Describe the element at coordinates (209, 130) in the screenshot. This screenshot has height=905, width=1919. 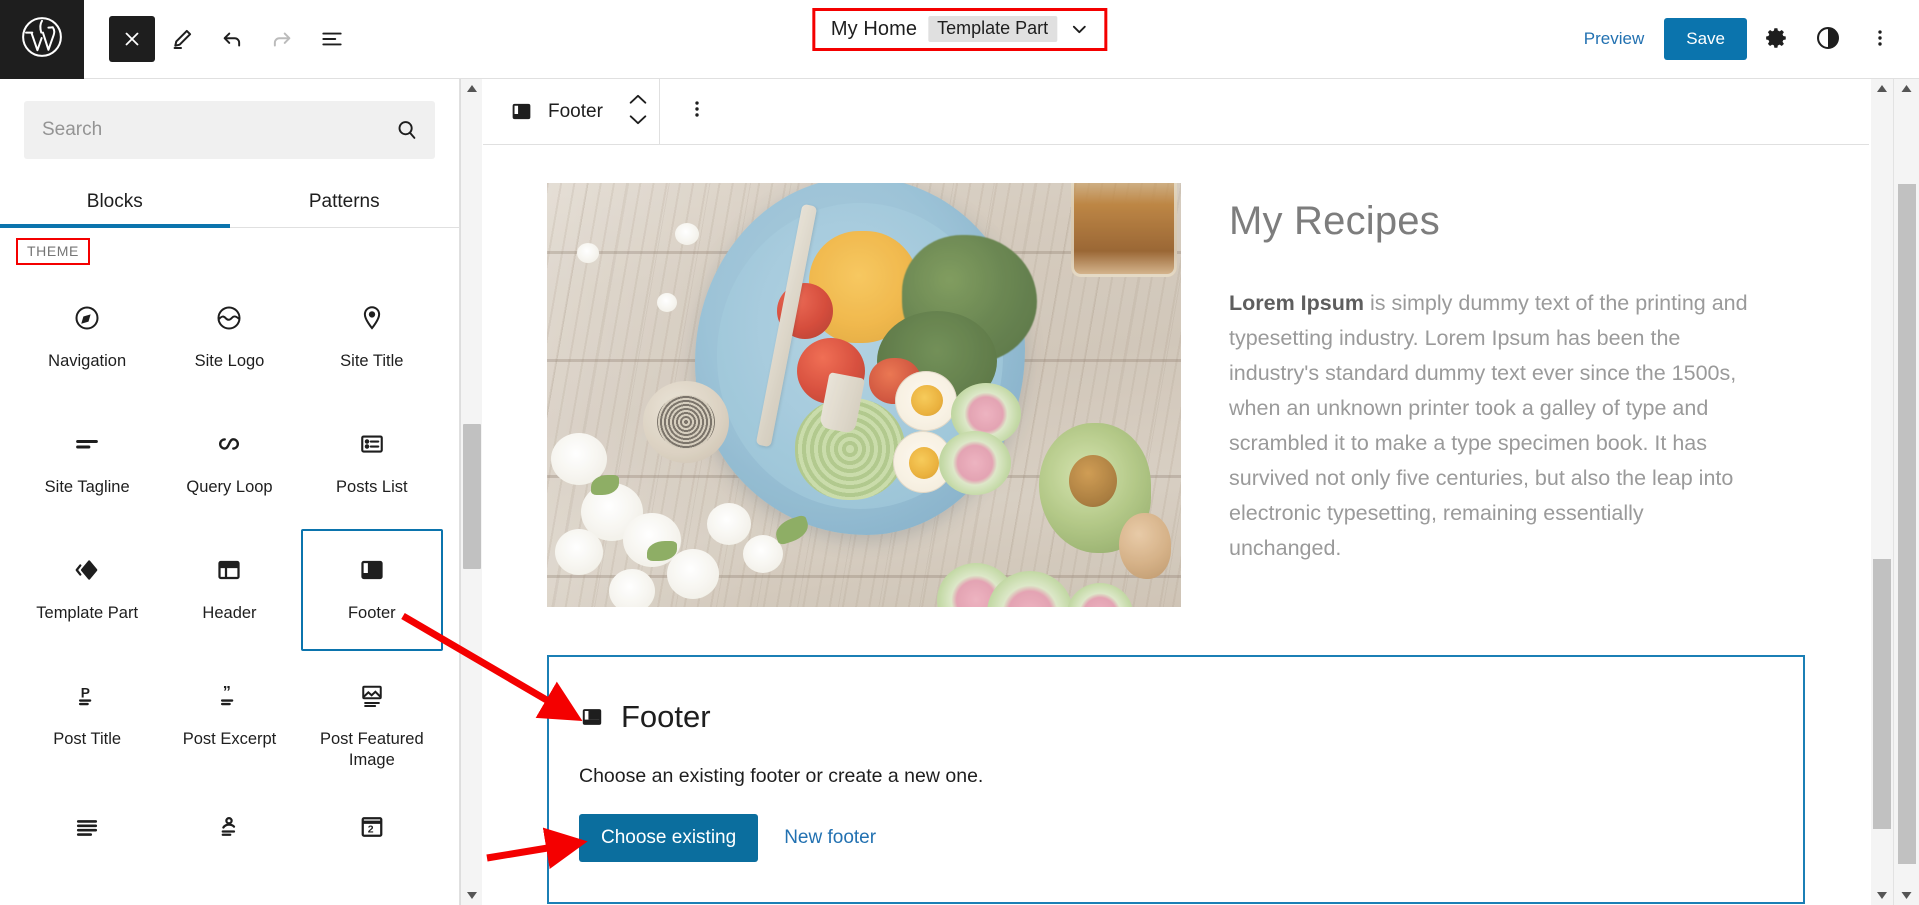
I see `search-input` at that location.